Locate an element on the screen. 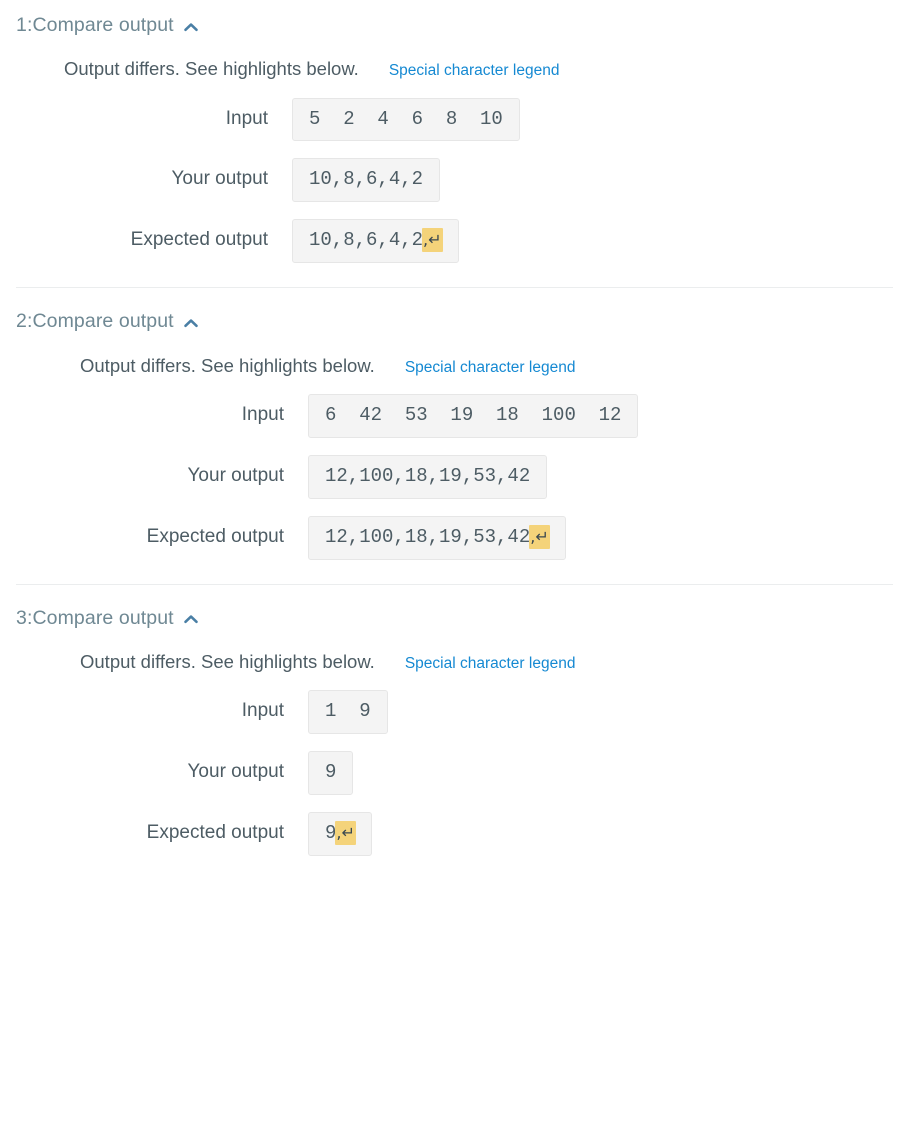  case-header-2: 2:Compare output is located at coordinates (454, 310).